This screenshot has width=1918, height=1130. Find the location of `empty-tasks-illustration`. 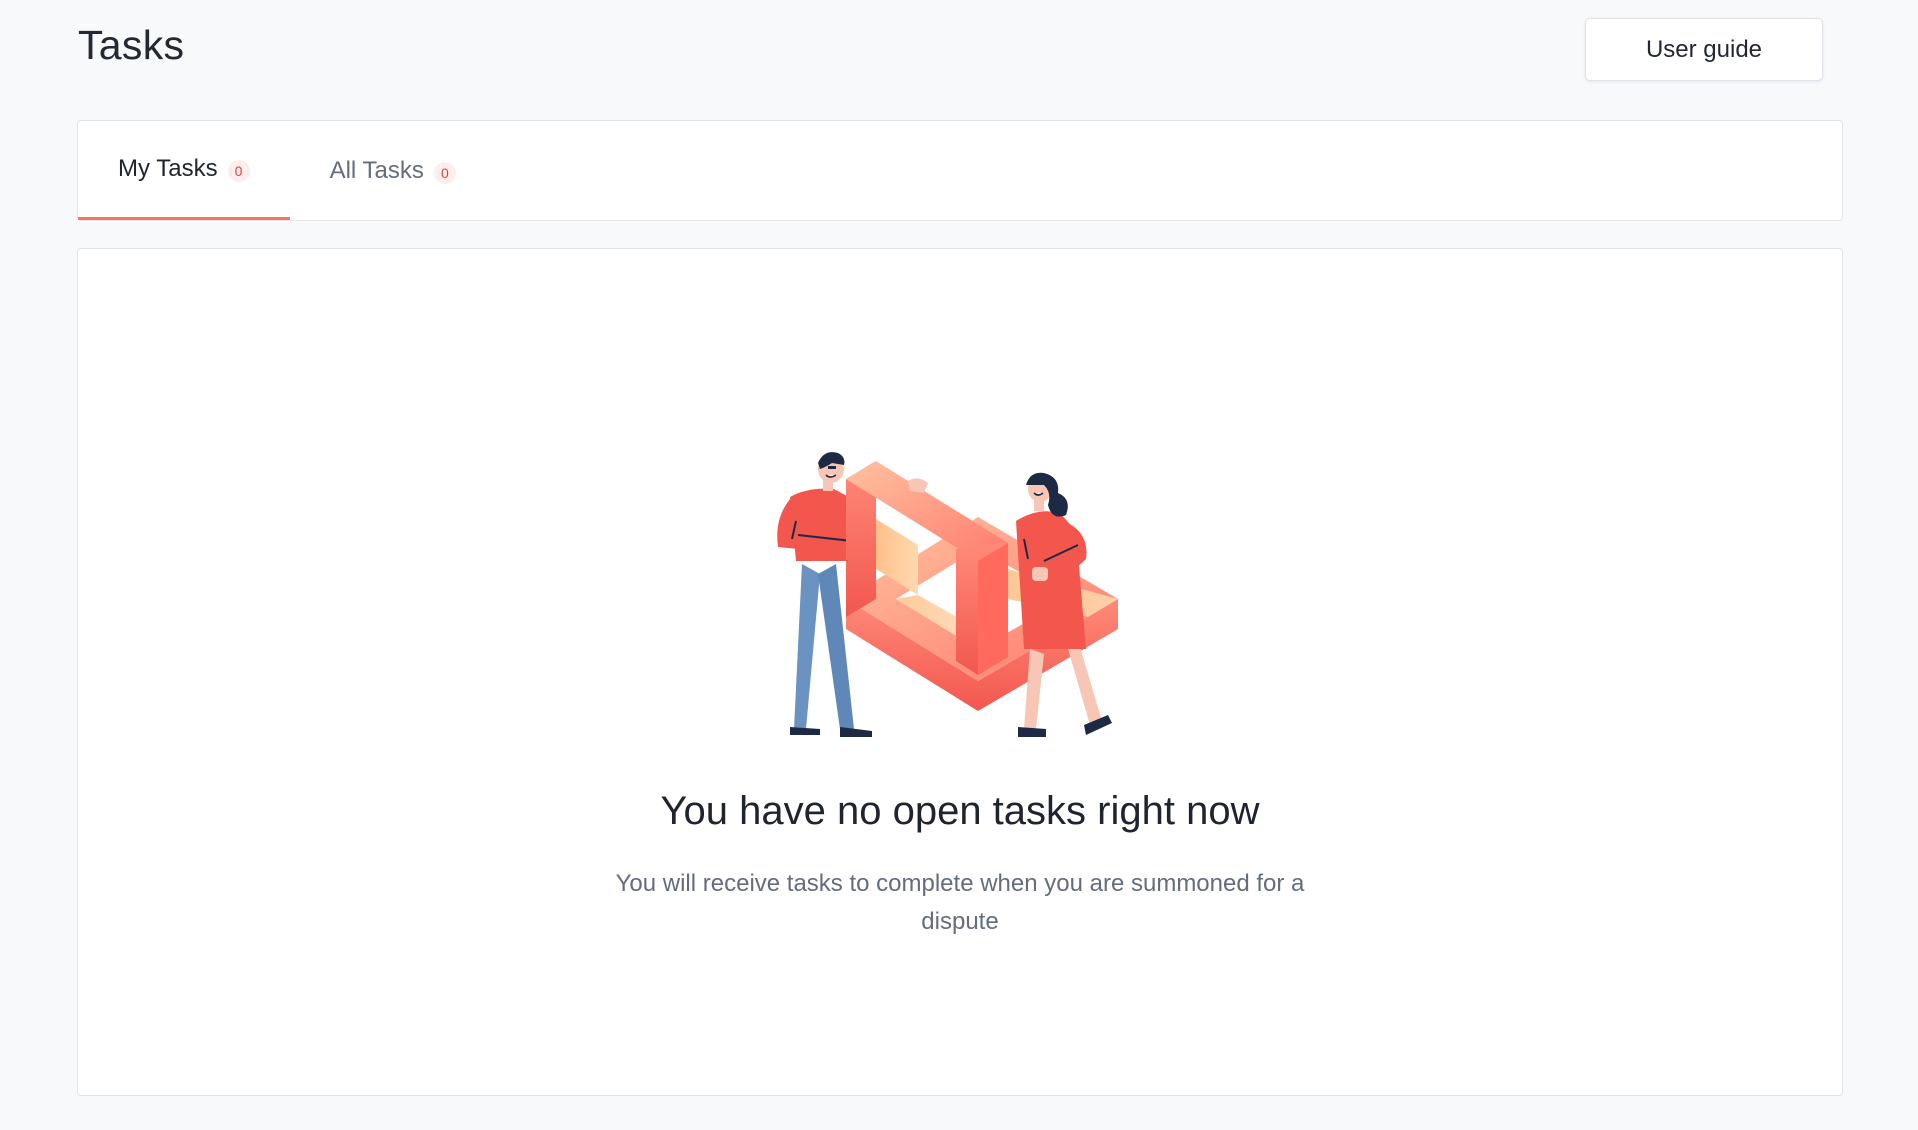

empty-tasks-illustration is located at coordinates (947, 594).